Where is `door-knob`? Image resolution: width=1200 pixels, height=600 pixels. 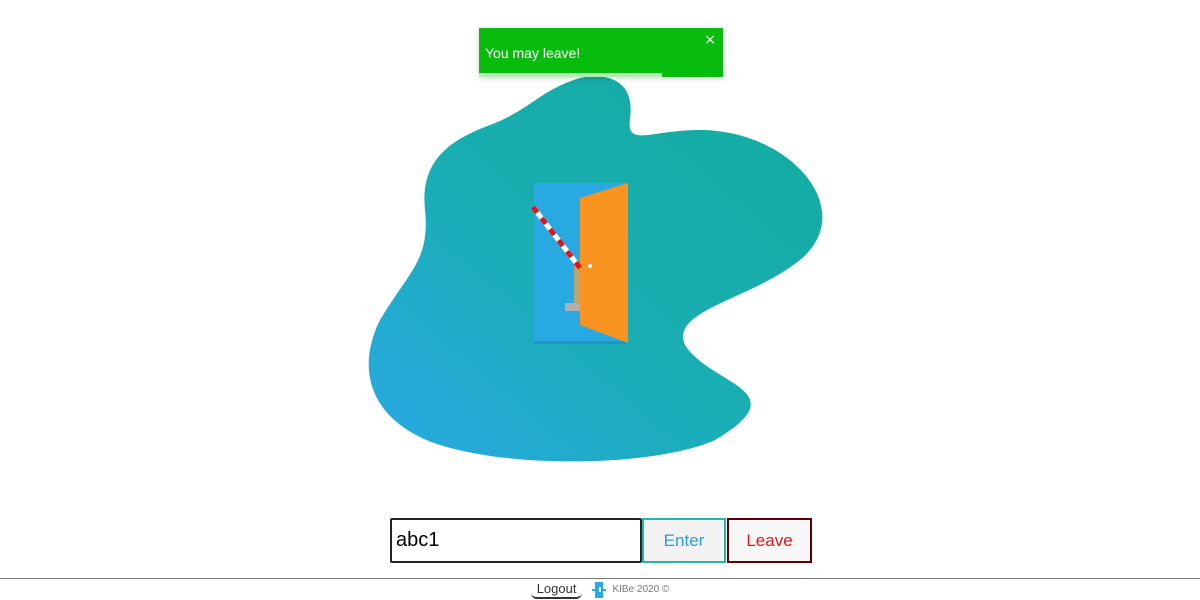 door-knob is located at coordinates (590, 266).